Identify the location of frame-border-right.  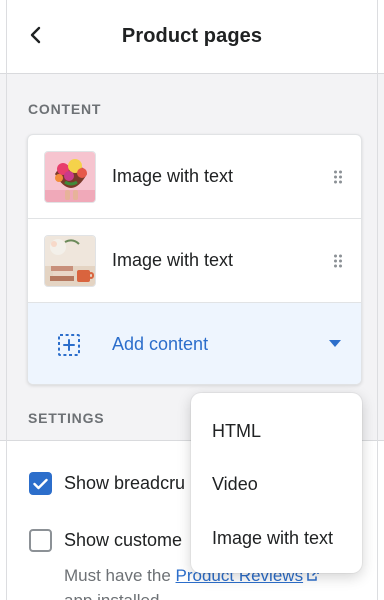
(377, 300).